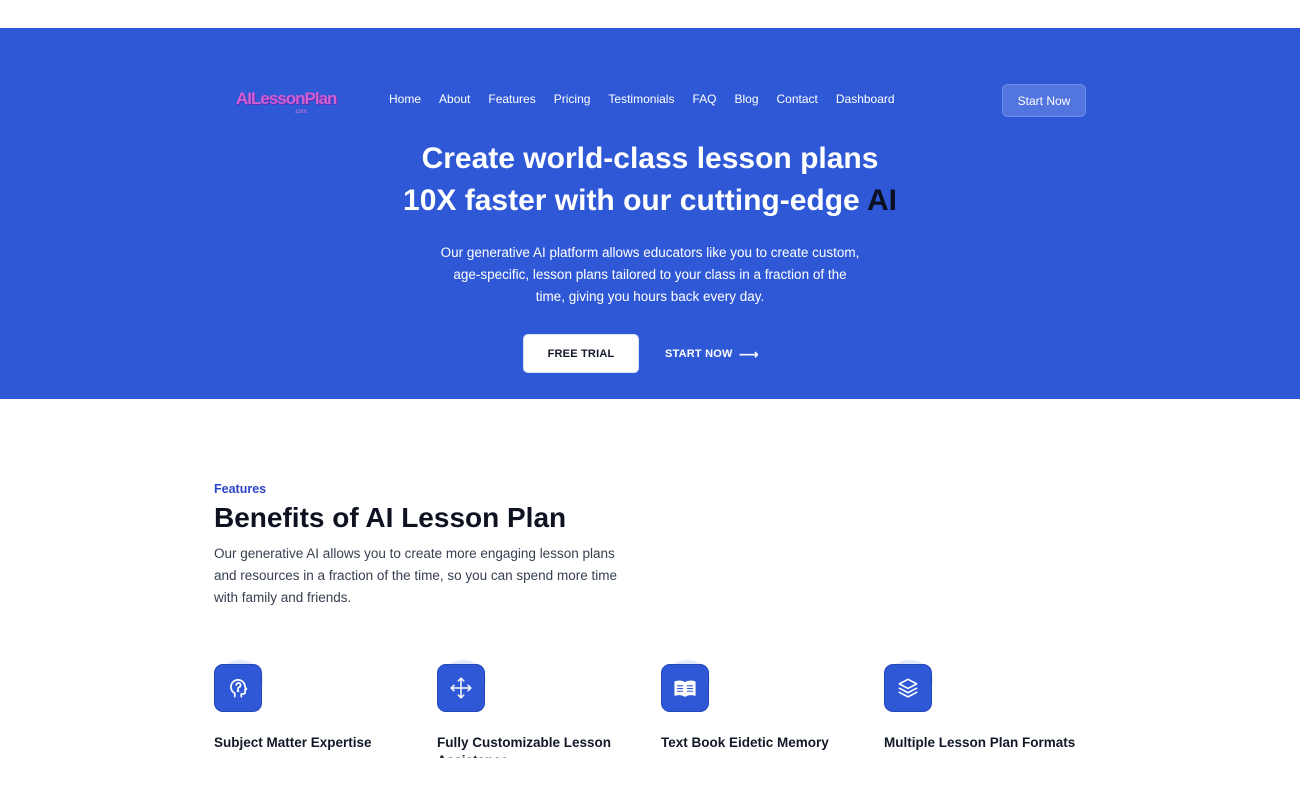  I want to click on nav-faq: FAQ, so click(704, 101).